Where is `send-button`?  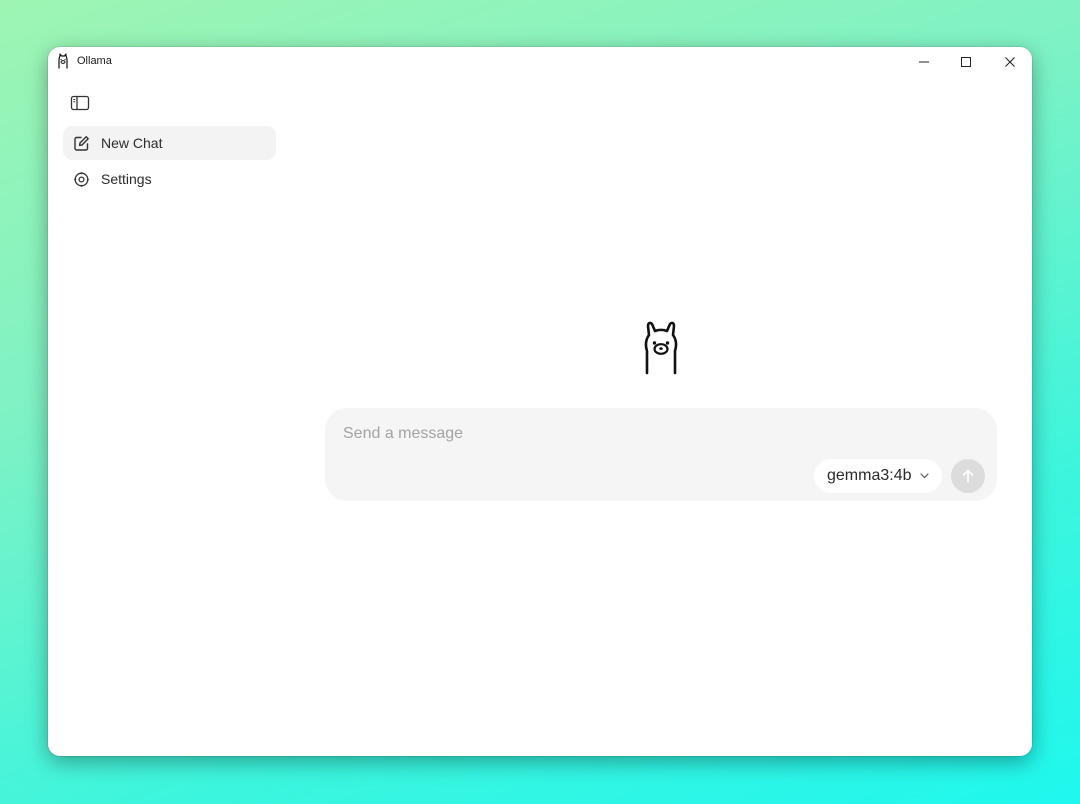 send-button is located at coordinates (968, 476).